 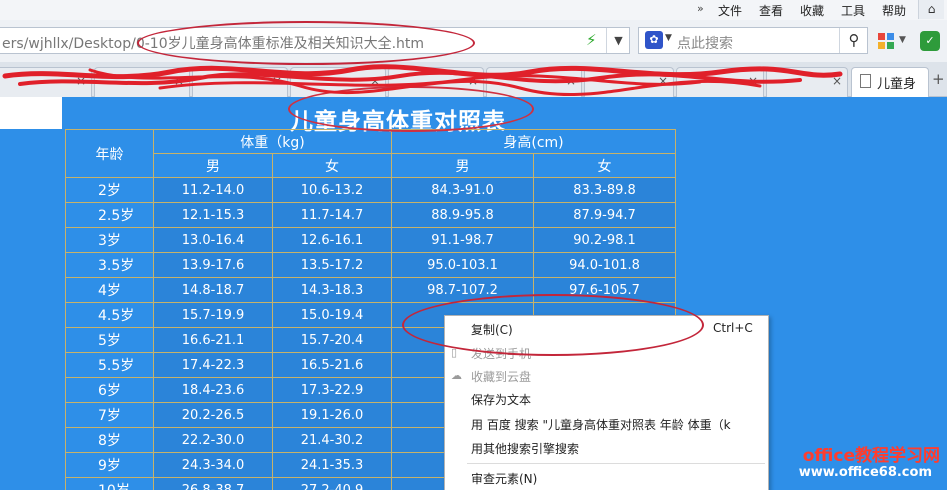 What do you see at coordinates (332, 215) in the screenshot?
I see `weight-female-cell: 11.7-14.7` at bounding box center [332, 215].